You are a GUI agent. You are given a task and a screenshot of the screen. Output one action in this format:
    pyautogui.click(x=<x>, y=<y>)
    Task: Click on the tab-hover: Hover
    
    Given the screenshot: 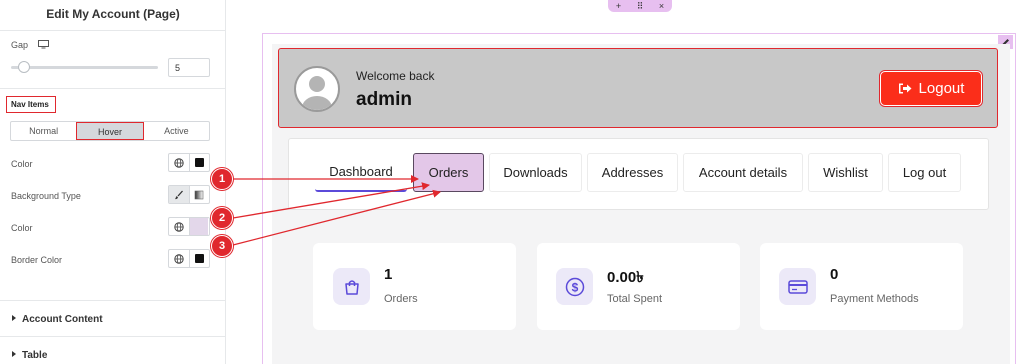 What is the action you would take?
    pyautogui.click(x=110, y=131)
    